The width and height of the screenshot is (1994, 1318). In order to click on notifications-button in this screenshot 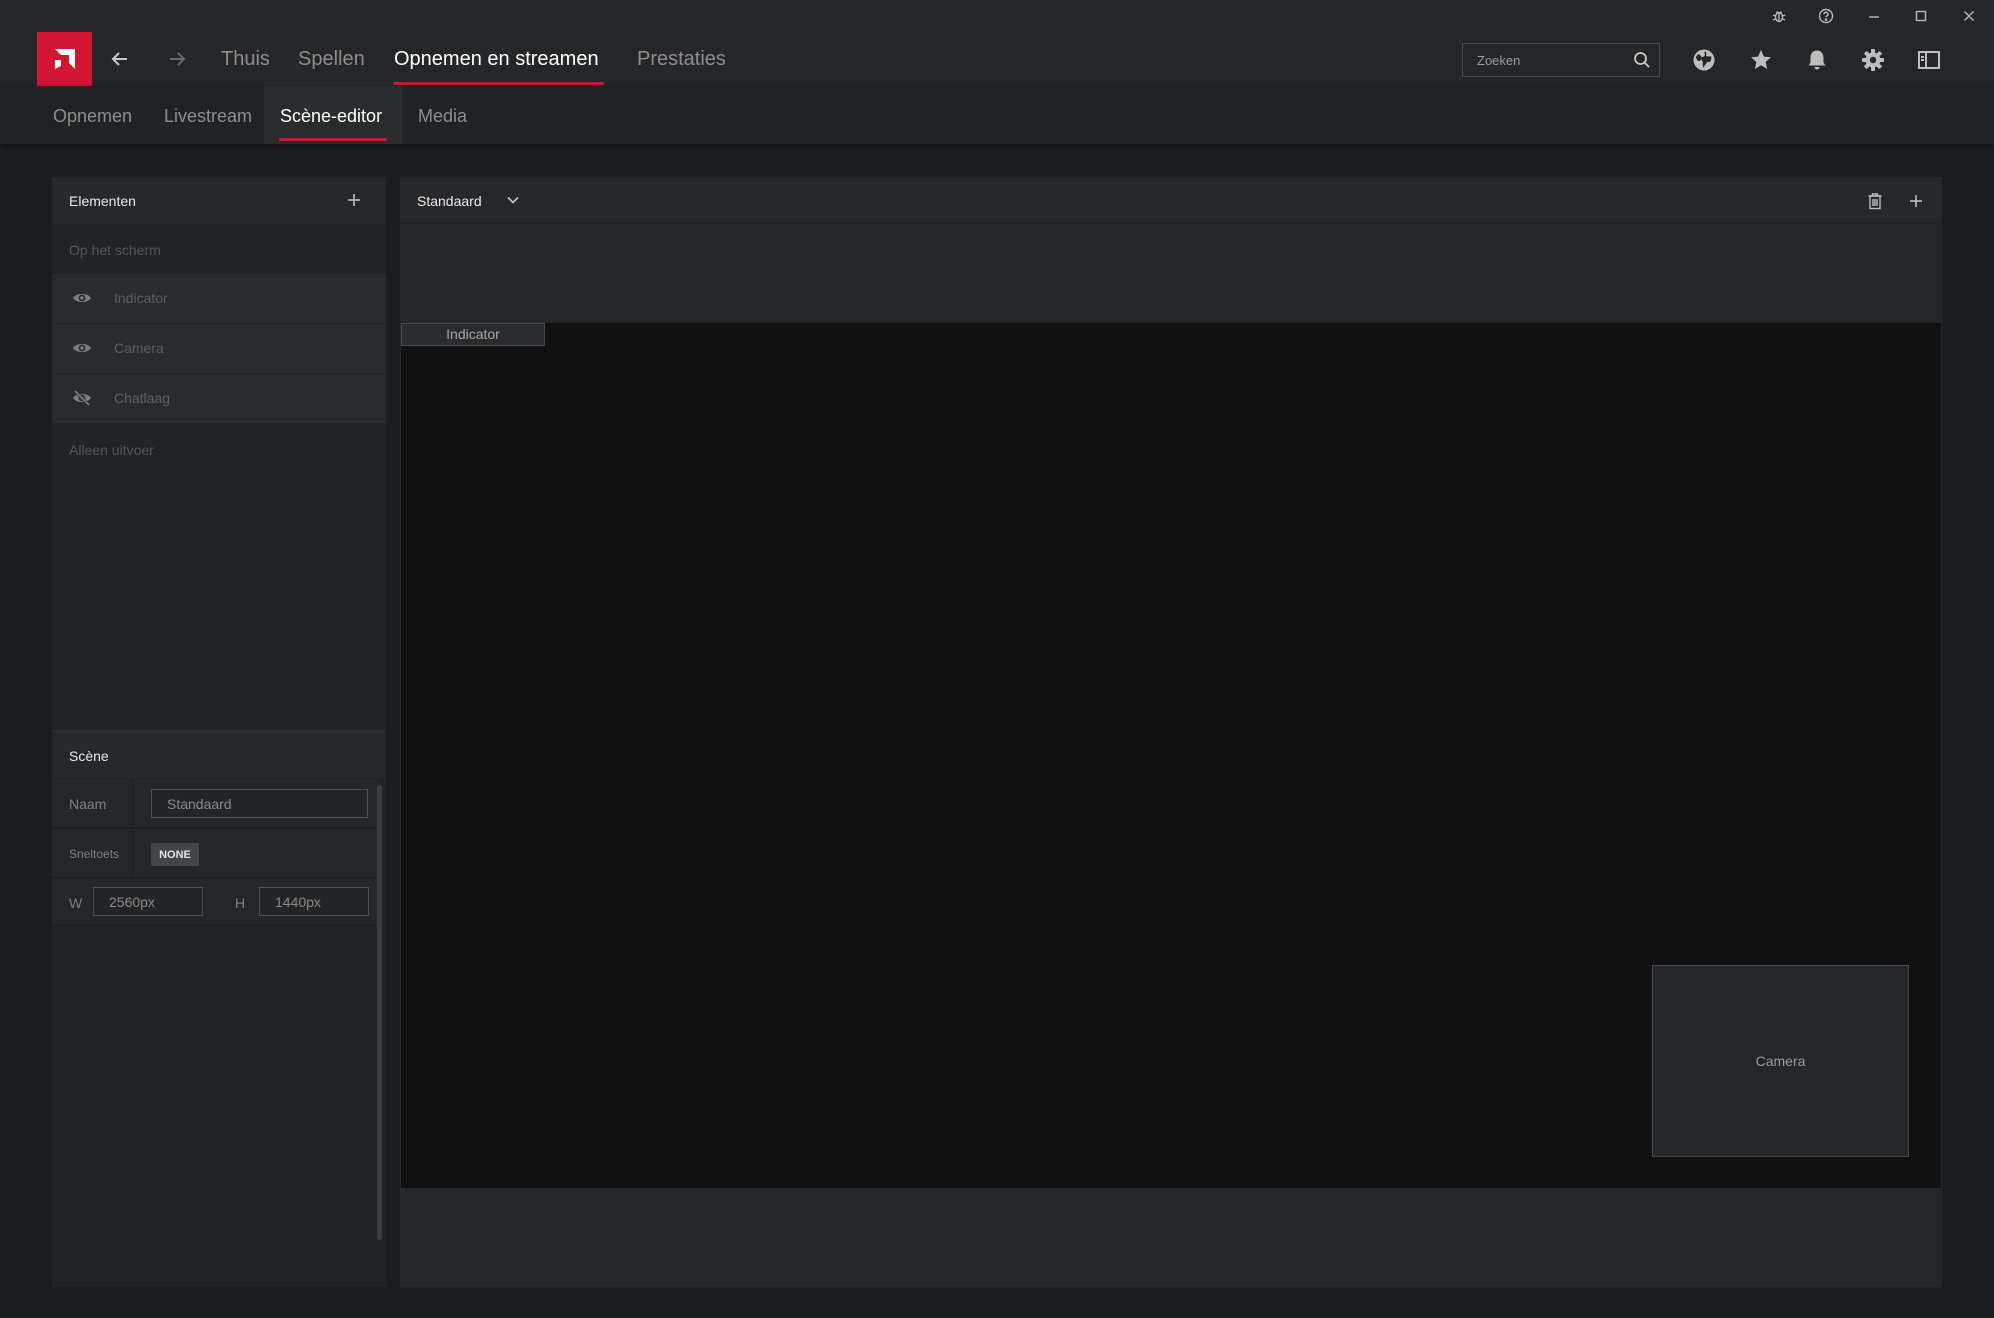, I will do `click(1817, 60)`.